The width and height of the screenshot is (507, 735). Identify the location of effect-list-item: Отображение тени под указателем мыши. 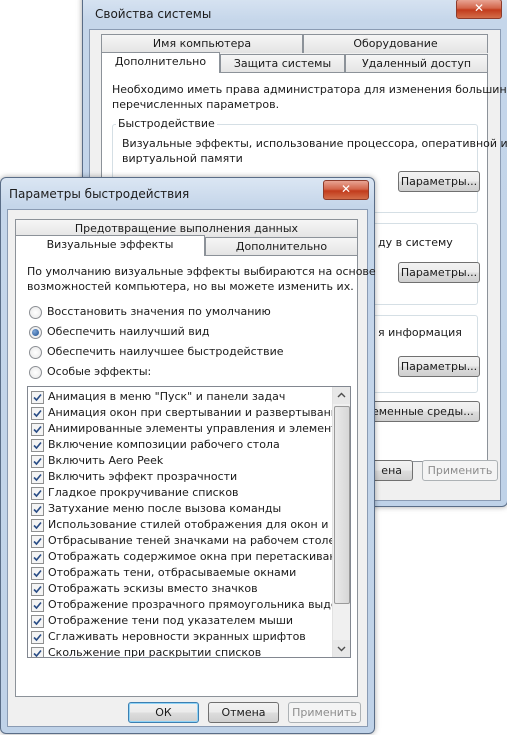
(186, 621).